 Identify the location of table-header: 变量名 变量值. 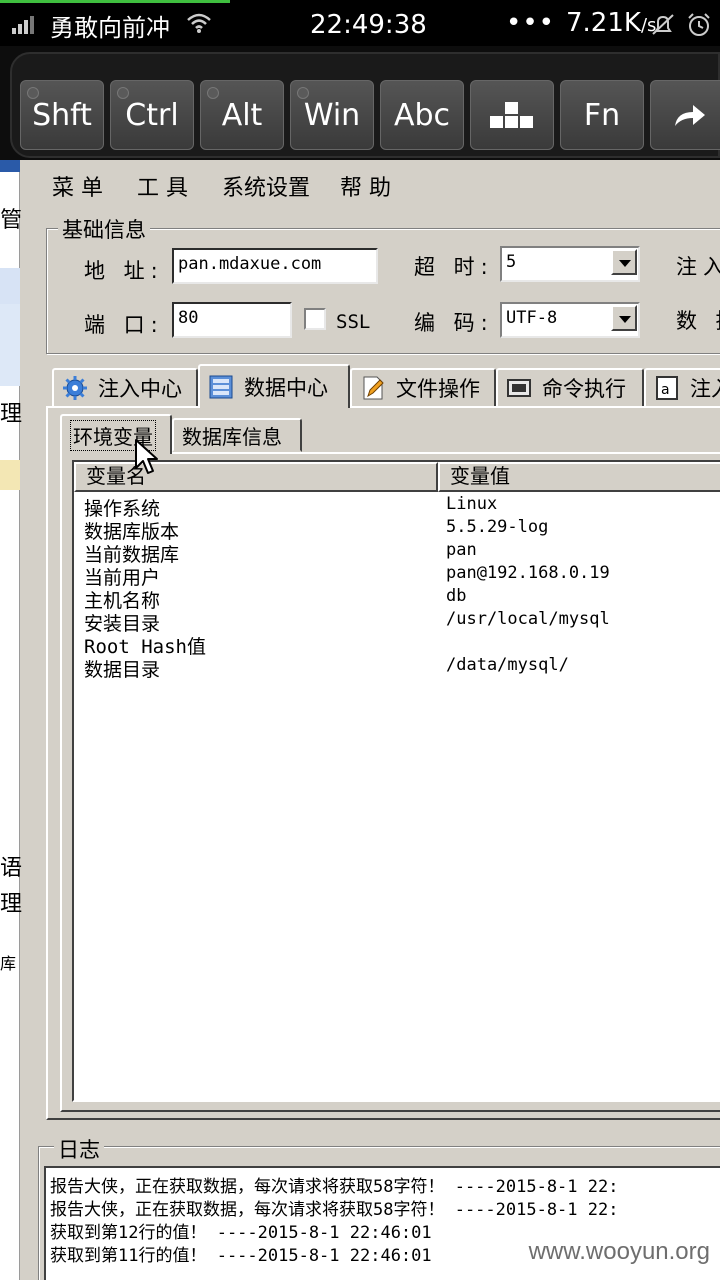
(397, 477).